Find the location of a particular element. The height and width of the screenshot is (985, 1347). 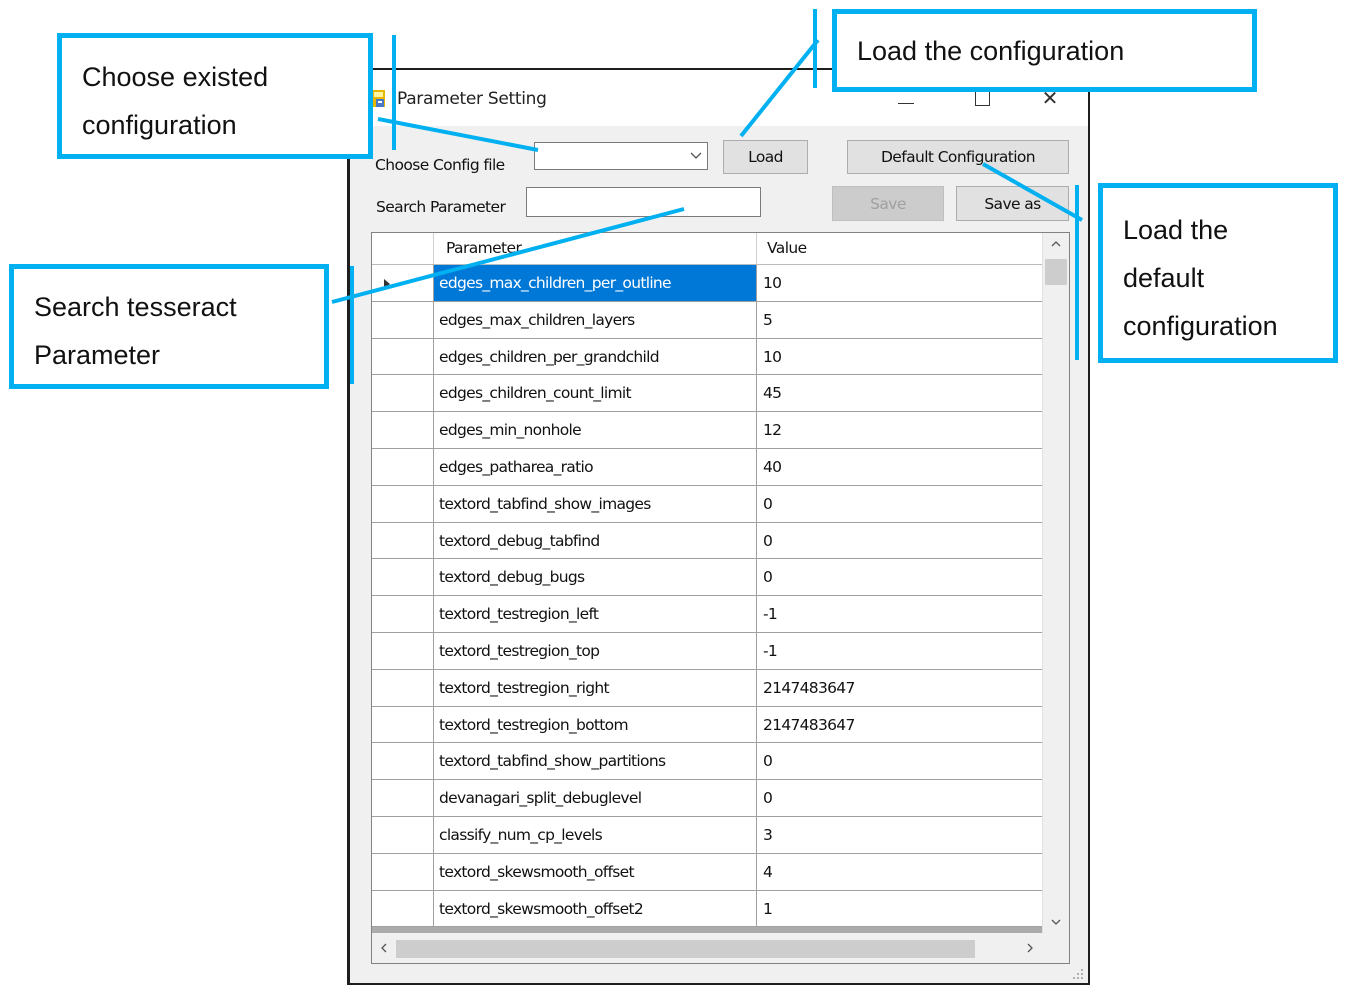

parameter-cell: textord_debug_tabfind is located at coordinates (595, 541).